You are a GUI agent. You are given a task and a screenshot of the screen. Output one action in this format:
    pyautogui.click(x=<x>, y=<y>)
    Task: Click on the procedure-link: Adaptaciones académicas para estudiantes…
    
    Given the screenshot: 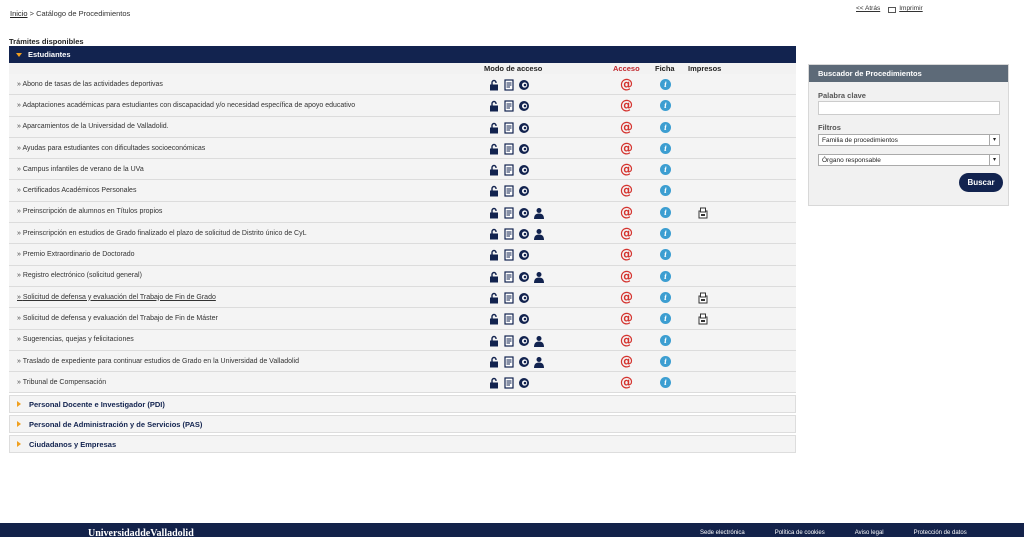 What is the action you would take?
    pyautogui.click(x=186, y=105)
    